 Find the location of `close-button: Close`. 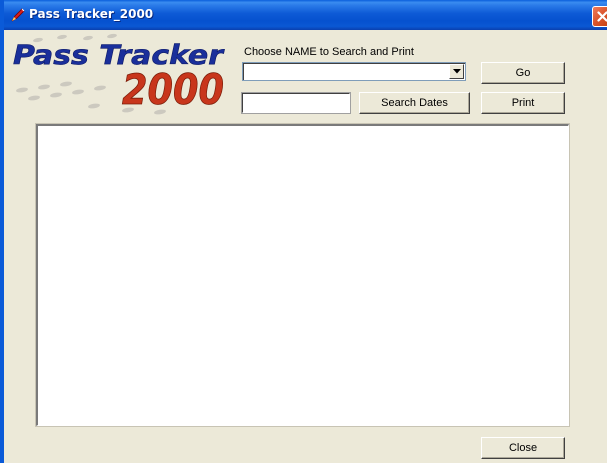

close-button: Close is located at coordinates (523, 448).